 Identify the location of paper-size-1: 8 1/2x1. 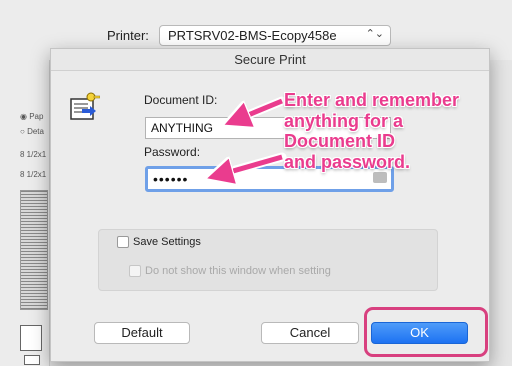
(33, 154).